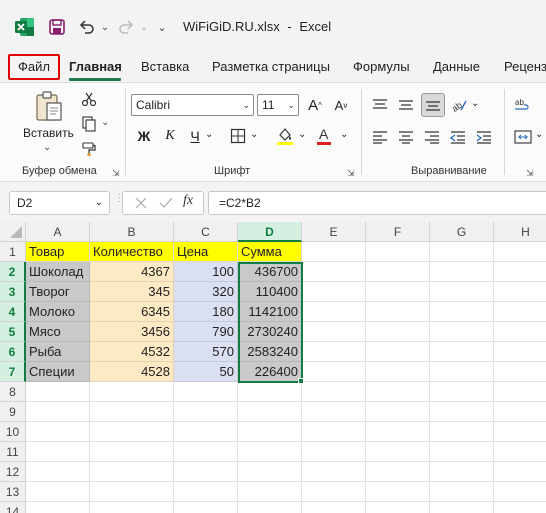 Image resolution: width=546 pixels, height=513 pixels. I want to click on row-header-9: 9, so click(13, 412).